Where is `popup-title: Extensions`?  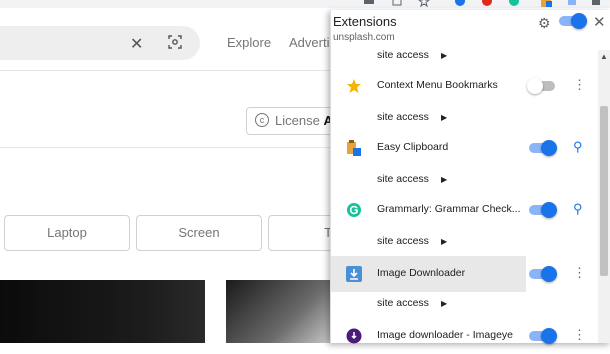
popup-title: Extensions is located at coordinates (365, 21).